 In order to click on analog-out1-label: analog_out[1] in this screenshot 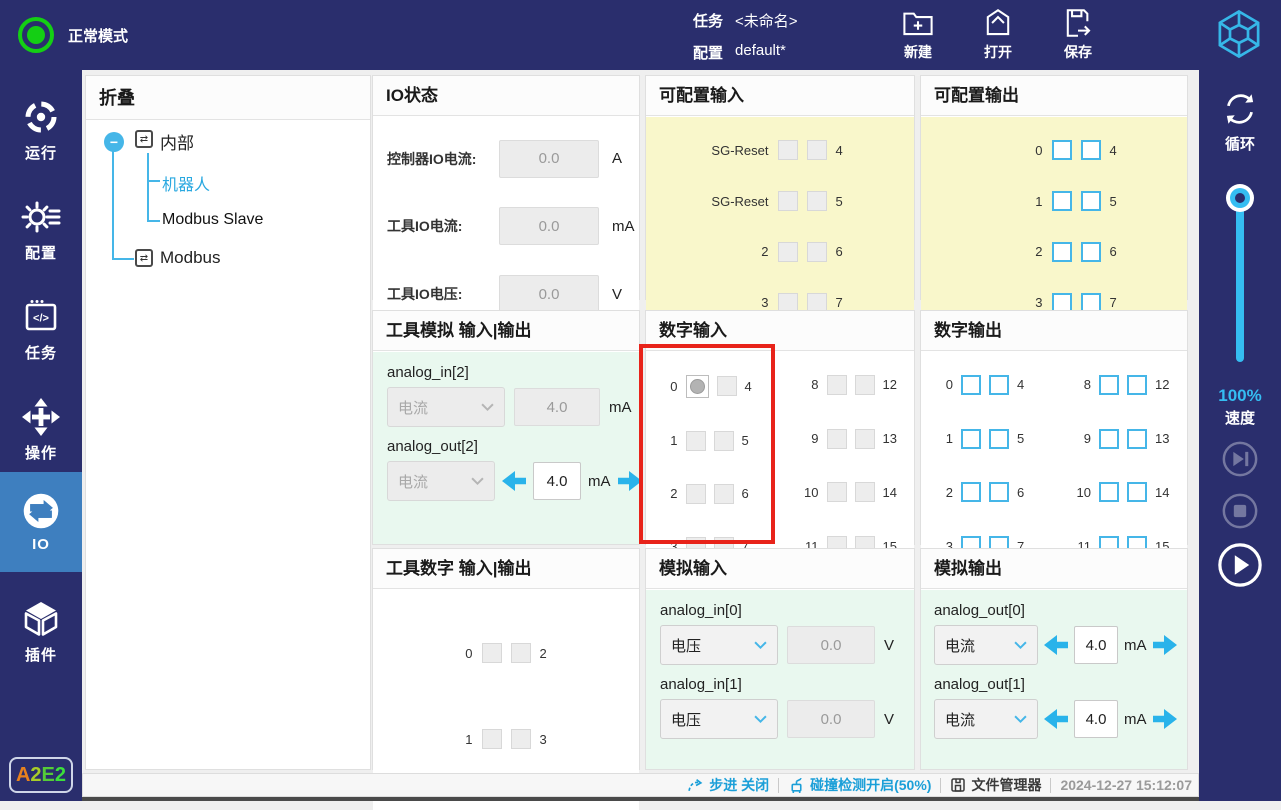, I will do `click(979, 684)`.